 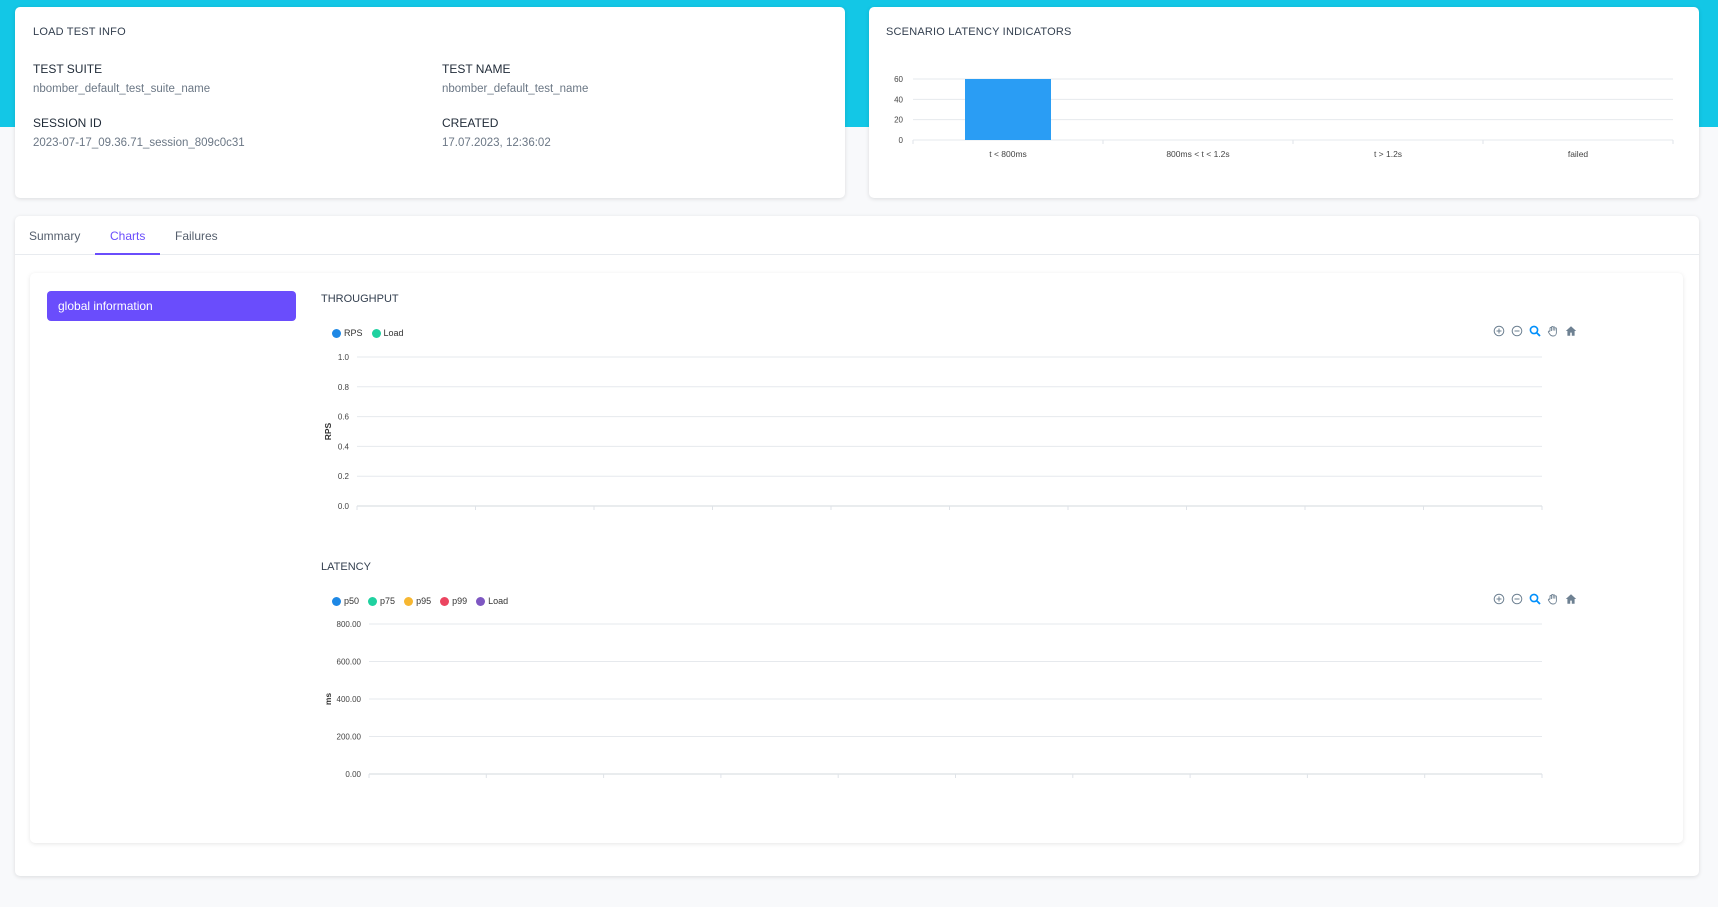 What do you see at coordinates (898, 79) in the screenshot?
I see `y-tick-label: 60` at bounding box center [898, 79].